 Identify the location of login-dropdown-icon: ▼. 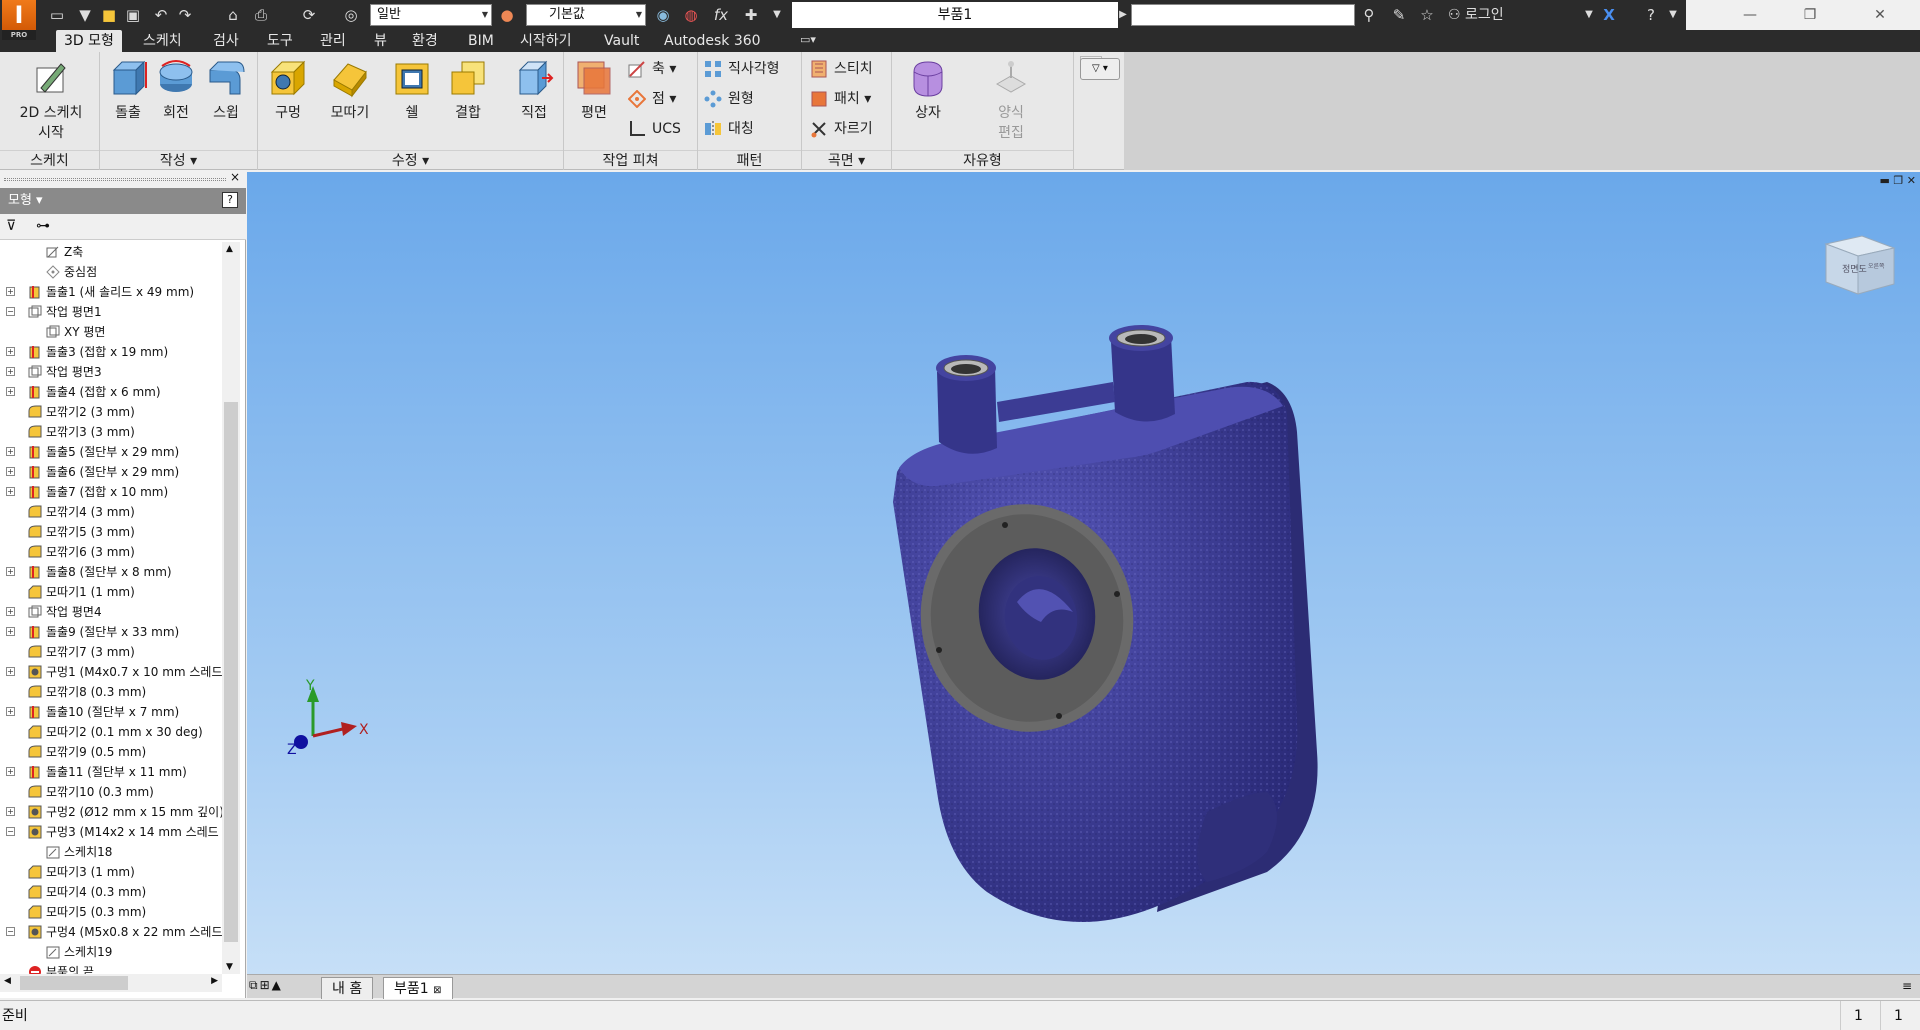
(1589, 15).